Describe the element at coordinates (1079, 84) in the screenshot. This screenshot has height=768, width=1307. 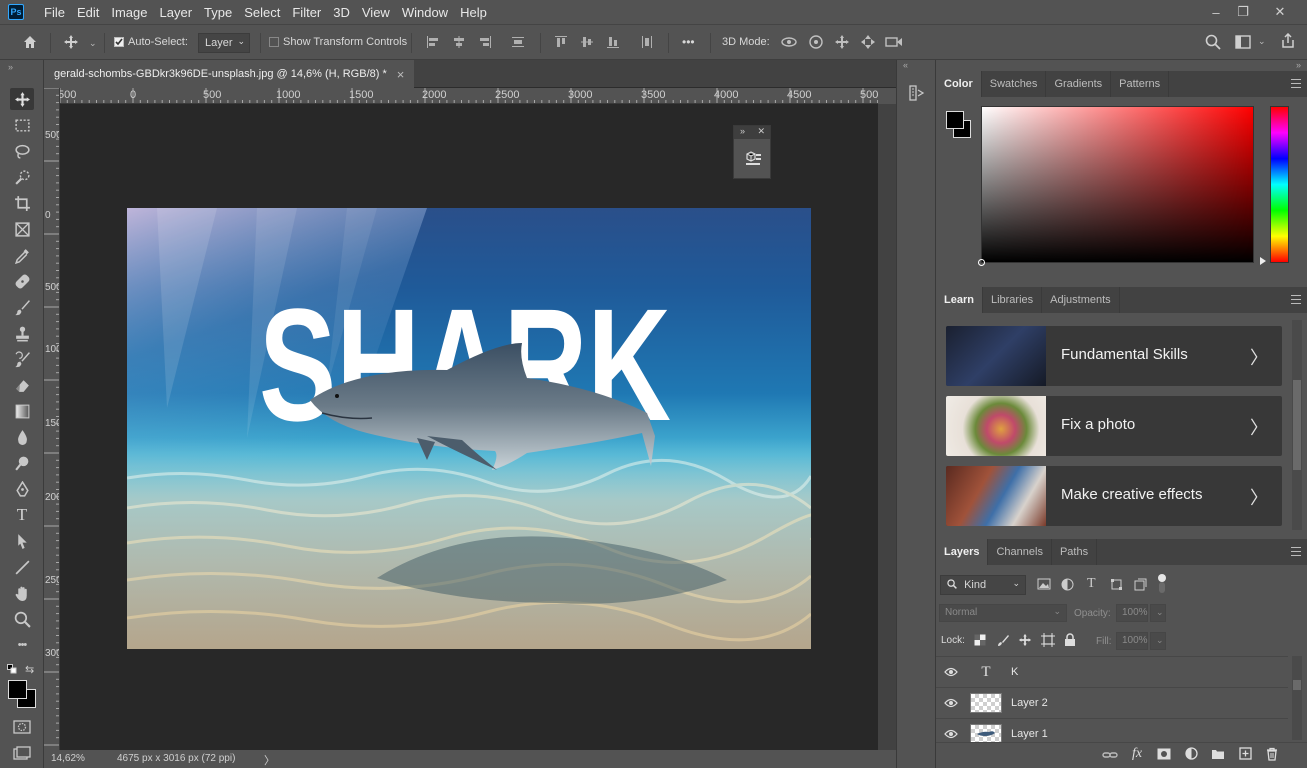
I see `tab-gradients: Gradients` at that location.